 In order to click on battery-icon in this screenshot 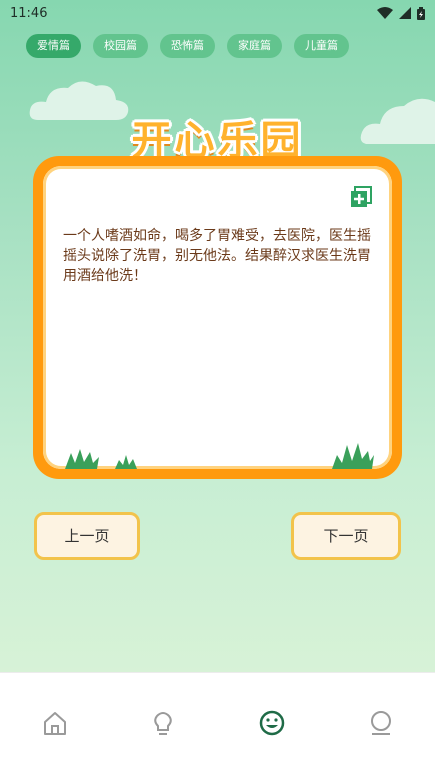, I will do `click(421, 13)`.